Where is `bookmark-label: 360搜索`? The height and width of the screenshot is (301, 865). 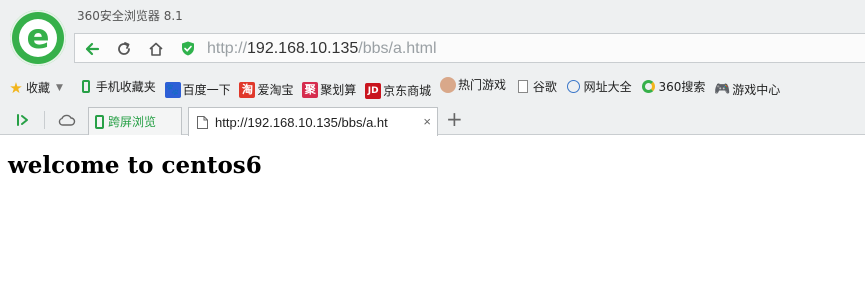 bookmark-label: 360搜索 is located at coordinates (682, 86).